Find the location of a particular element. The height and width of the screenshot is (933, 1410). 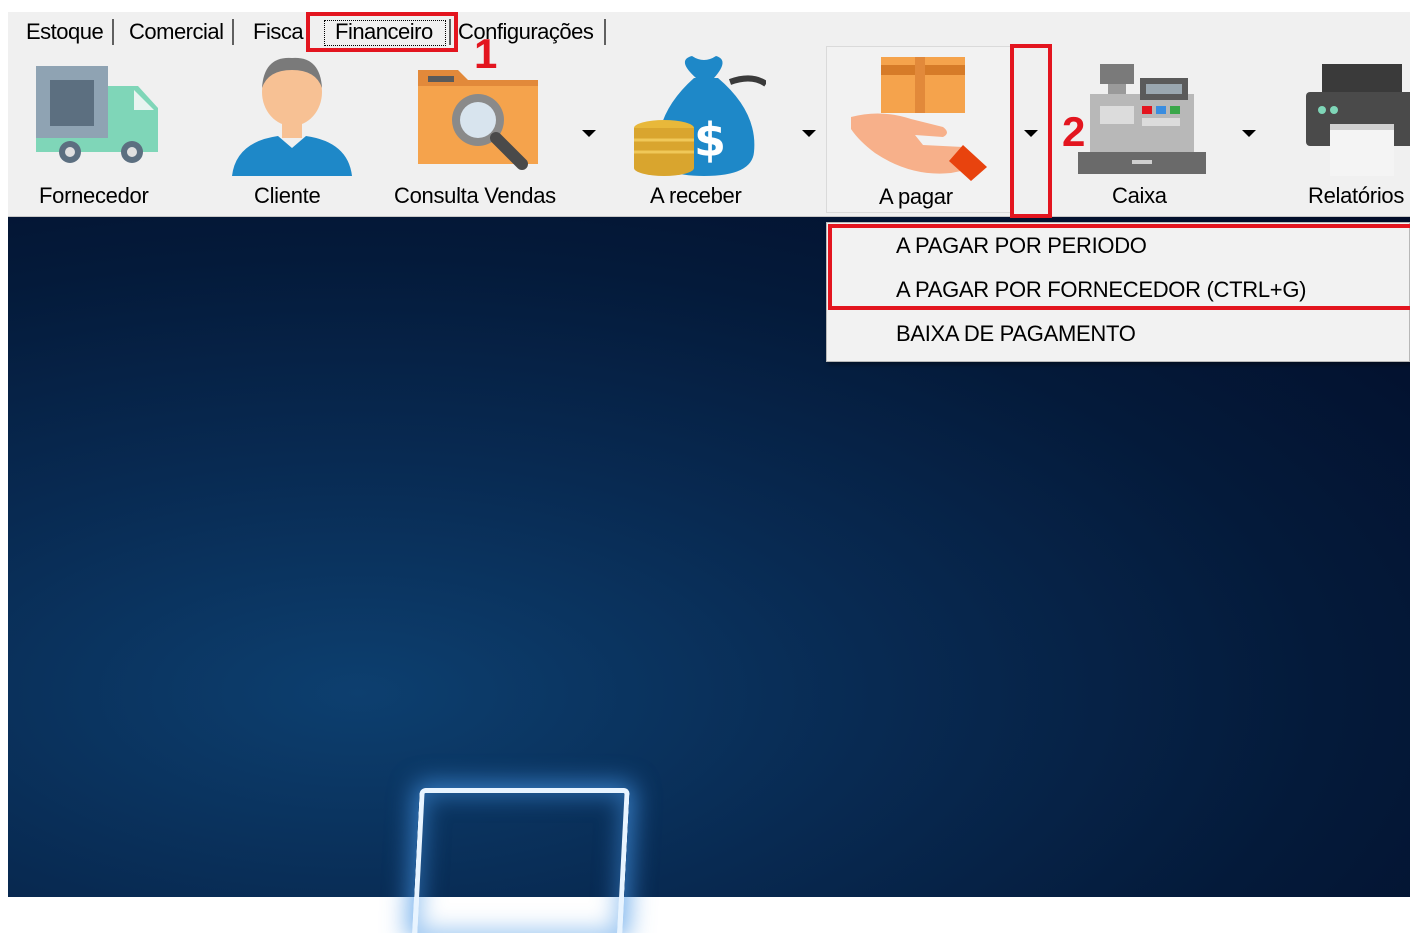

fornecedor-button: Fornecedor is located at coordinates (98, 131).